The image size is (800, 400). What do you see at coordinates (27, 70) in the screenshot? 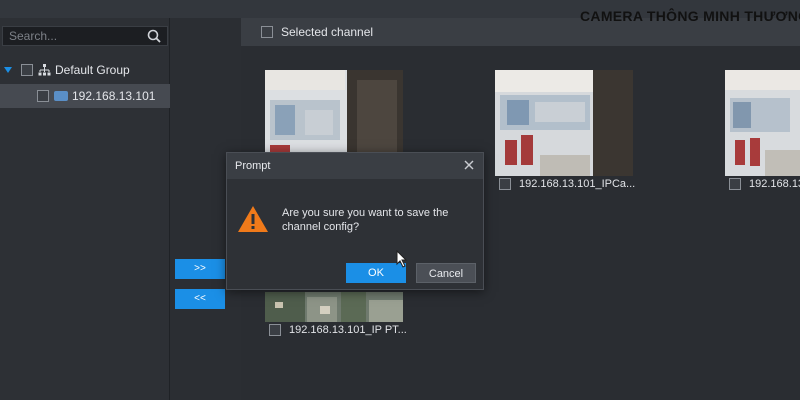
I see `group-checkbox` at bounding box center [27, 70].